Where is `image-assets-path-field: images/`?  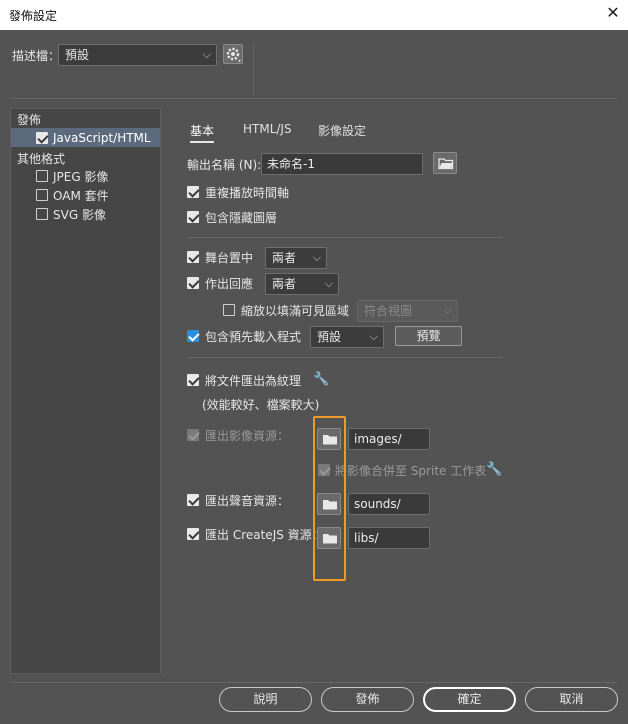
image-assets-path-field: images/ is located at coordinates (389, 439).